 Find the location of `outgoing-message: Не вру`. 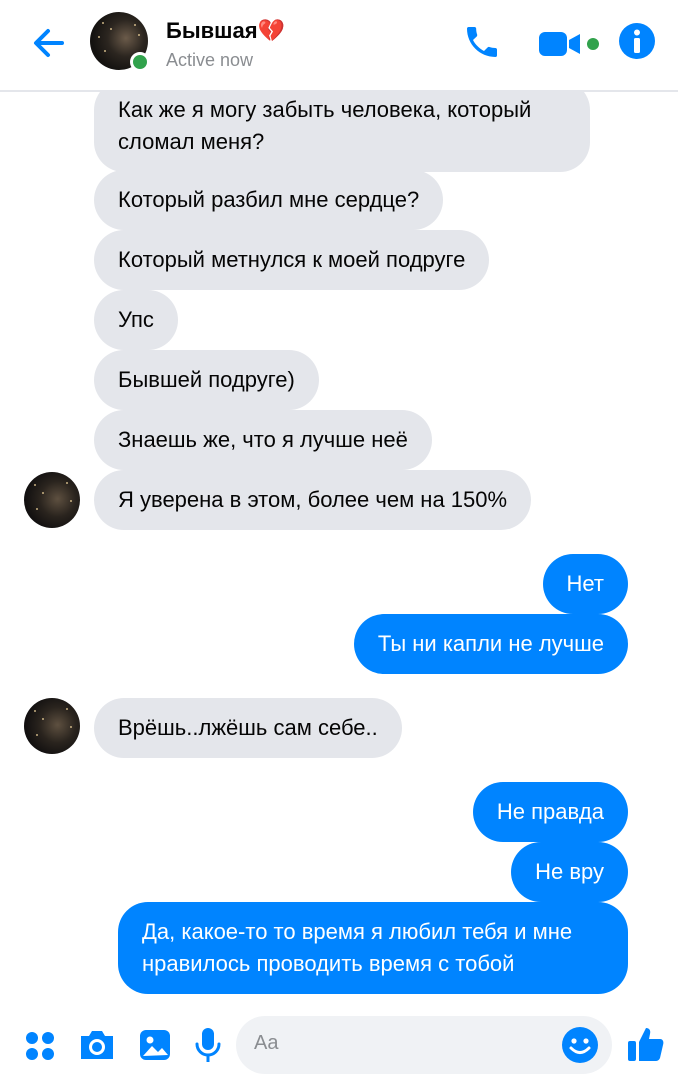

outgoing-message: Не вру is located at coordinates (569, 872).